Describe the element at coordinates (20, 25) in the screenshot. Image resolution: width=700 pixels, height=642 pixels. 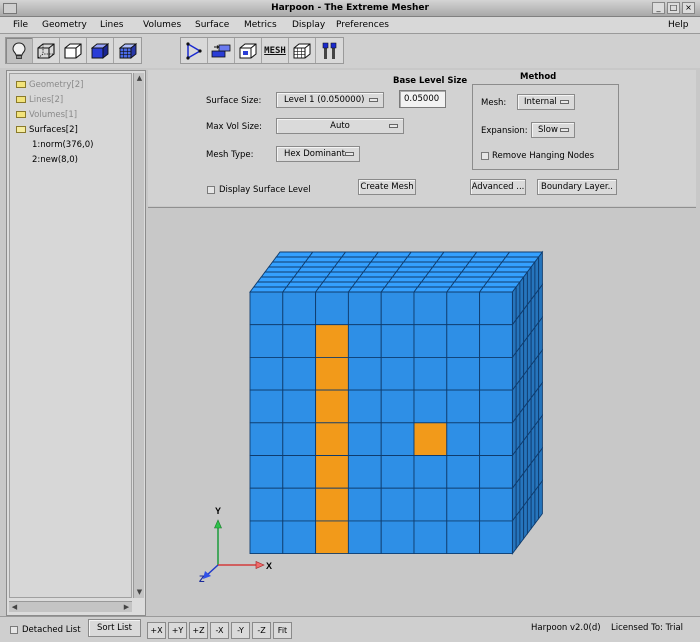
I see `menu-file: File` at that location.